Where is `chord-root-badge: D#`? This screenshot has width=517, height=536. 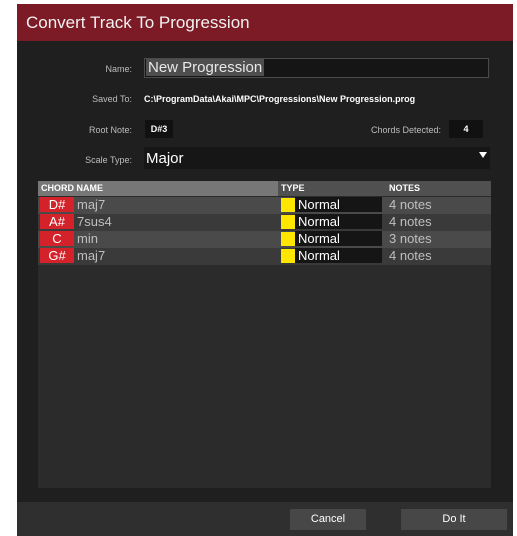
chord-root-badge: D# is located at coordinates (57, 204).